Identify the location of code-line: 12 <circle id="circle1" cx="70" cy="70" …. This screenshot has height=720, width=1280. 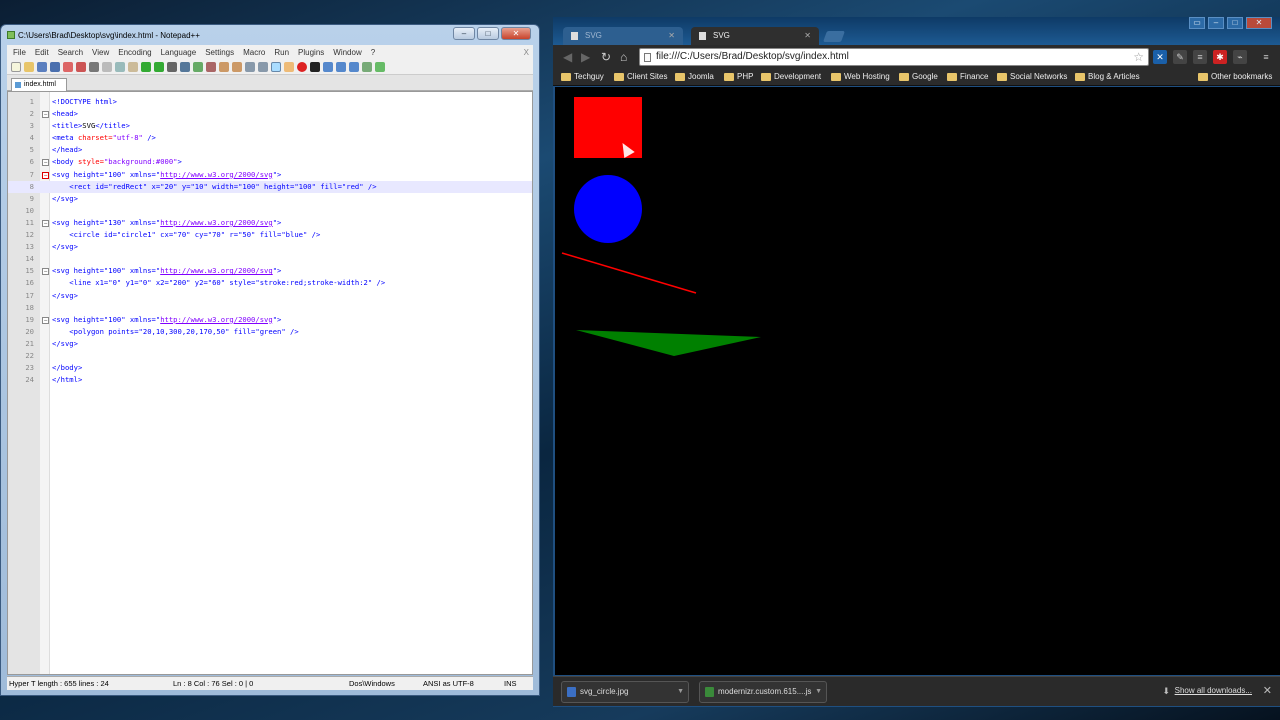
(270, 235).